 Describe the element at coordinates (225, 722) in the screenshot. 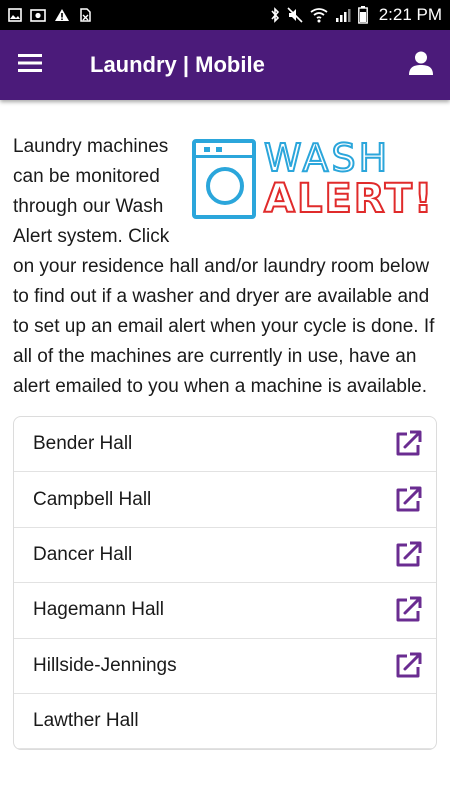

I see `hall-list-item-lawther-hall: Lawther Hall` at that location.